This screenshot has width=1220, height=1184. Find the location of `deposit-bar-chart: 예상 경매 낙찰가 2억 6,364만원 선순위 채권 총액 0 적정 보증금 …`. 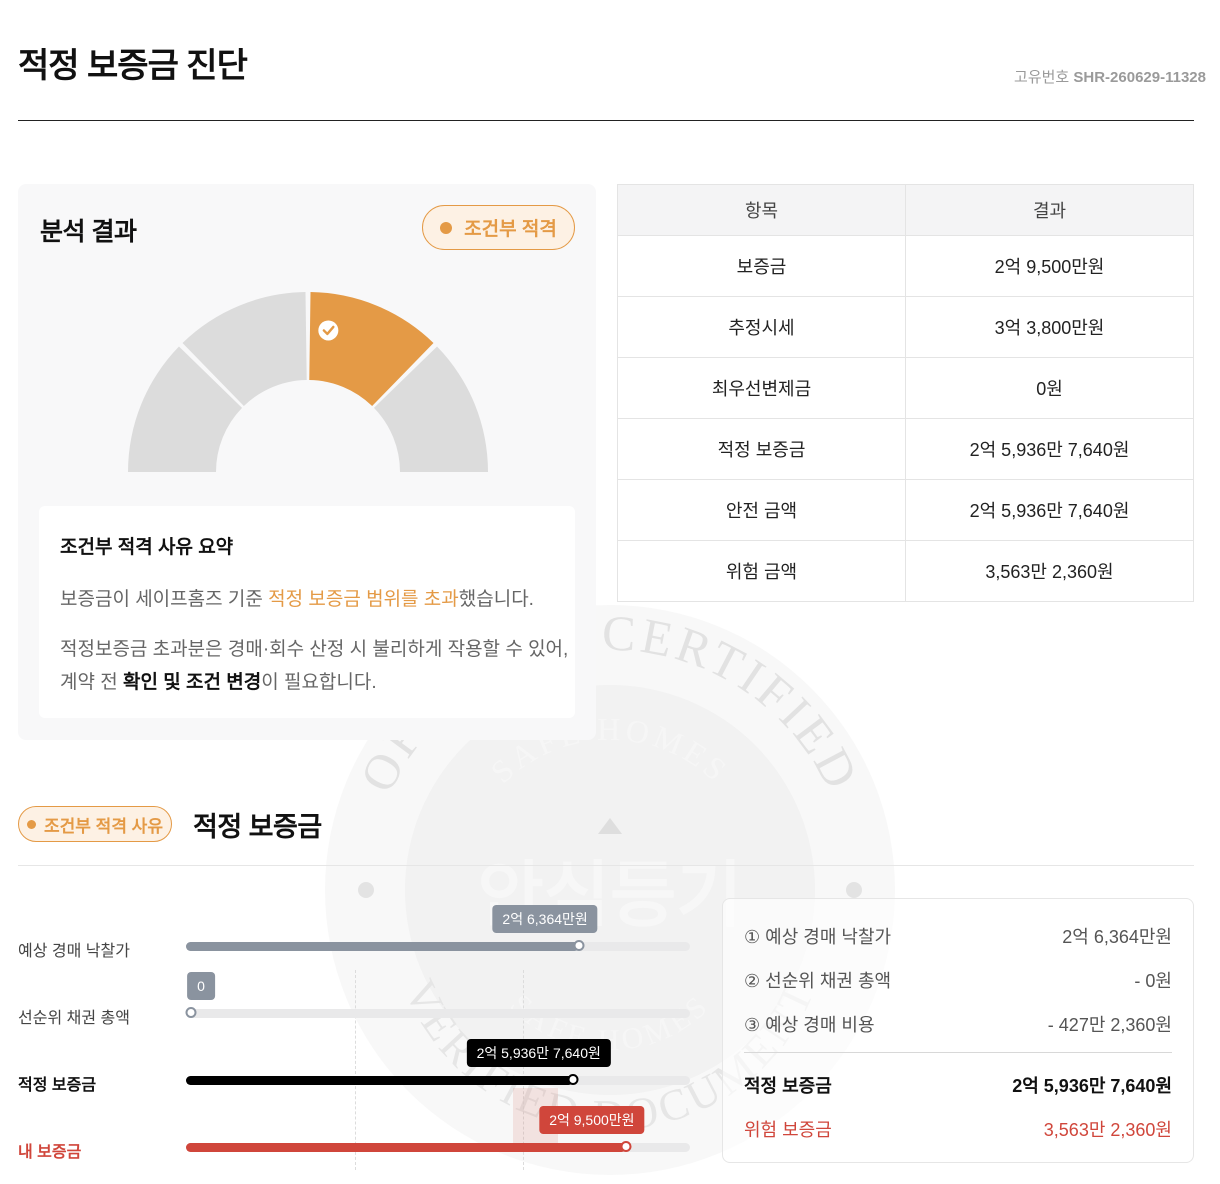

deposit-bar-chart: 예상 경매 낙찰가 2억 6,364만원 선순위 채권 총액 0 적정 보증금 … is located at coordinates (356, 1035).